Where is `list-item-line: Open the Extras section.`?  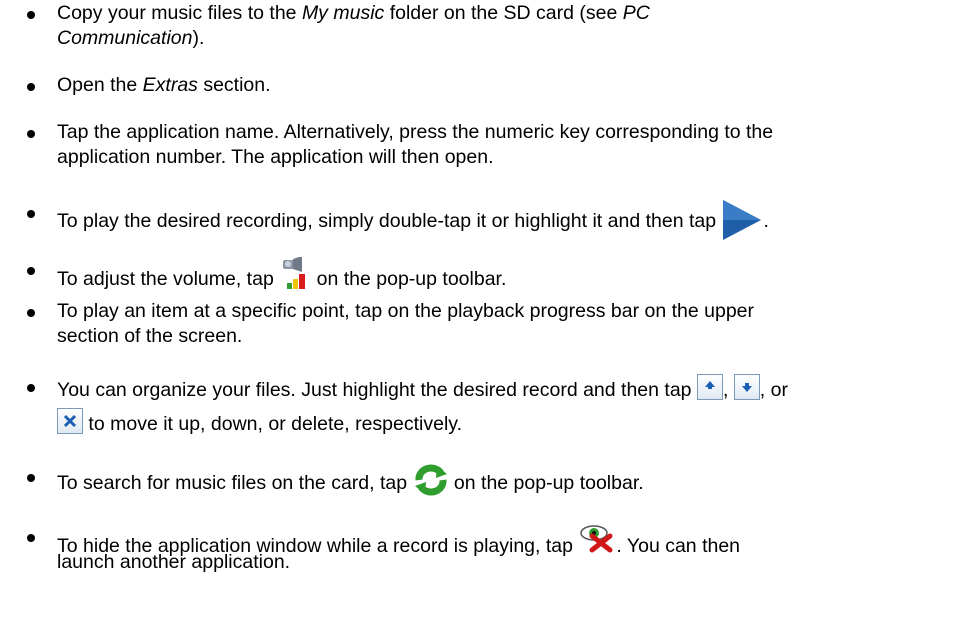 list-item-line: Open the Extras section. is located at coordinates (497, 85).